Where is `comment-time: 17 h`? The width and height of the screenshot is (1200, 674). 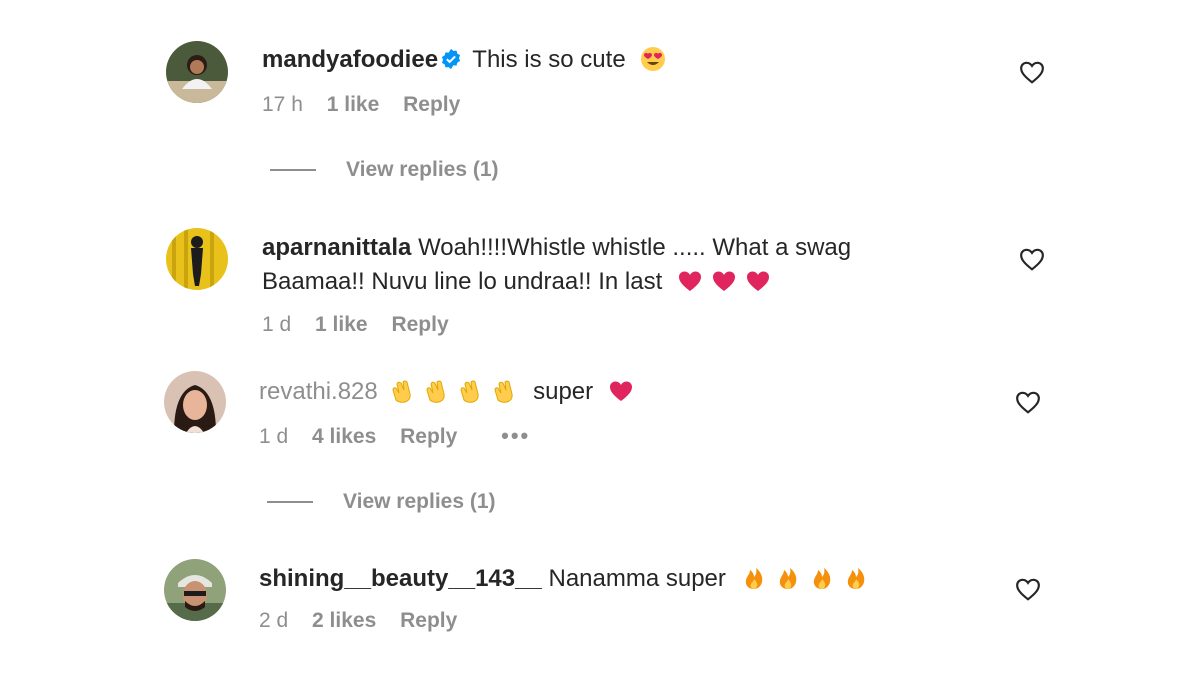
comment-time: 17 h is located at coordinates (282, 104).